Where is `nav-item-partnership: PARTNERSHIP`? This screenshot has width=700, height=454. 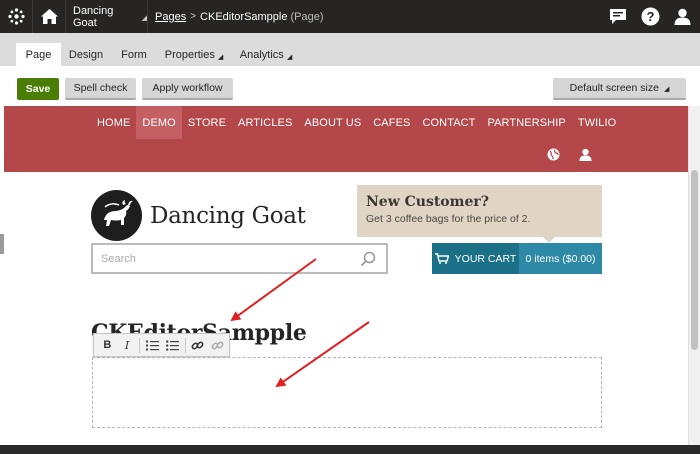
nav-item-partnership: PARTNERSHIP is located at coordinates (527, 122).